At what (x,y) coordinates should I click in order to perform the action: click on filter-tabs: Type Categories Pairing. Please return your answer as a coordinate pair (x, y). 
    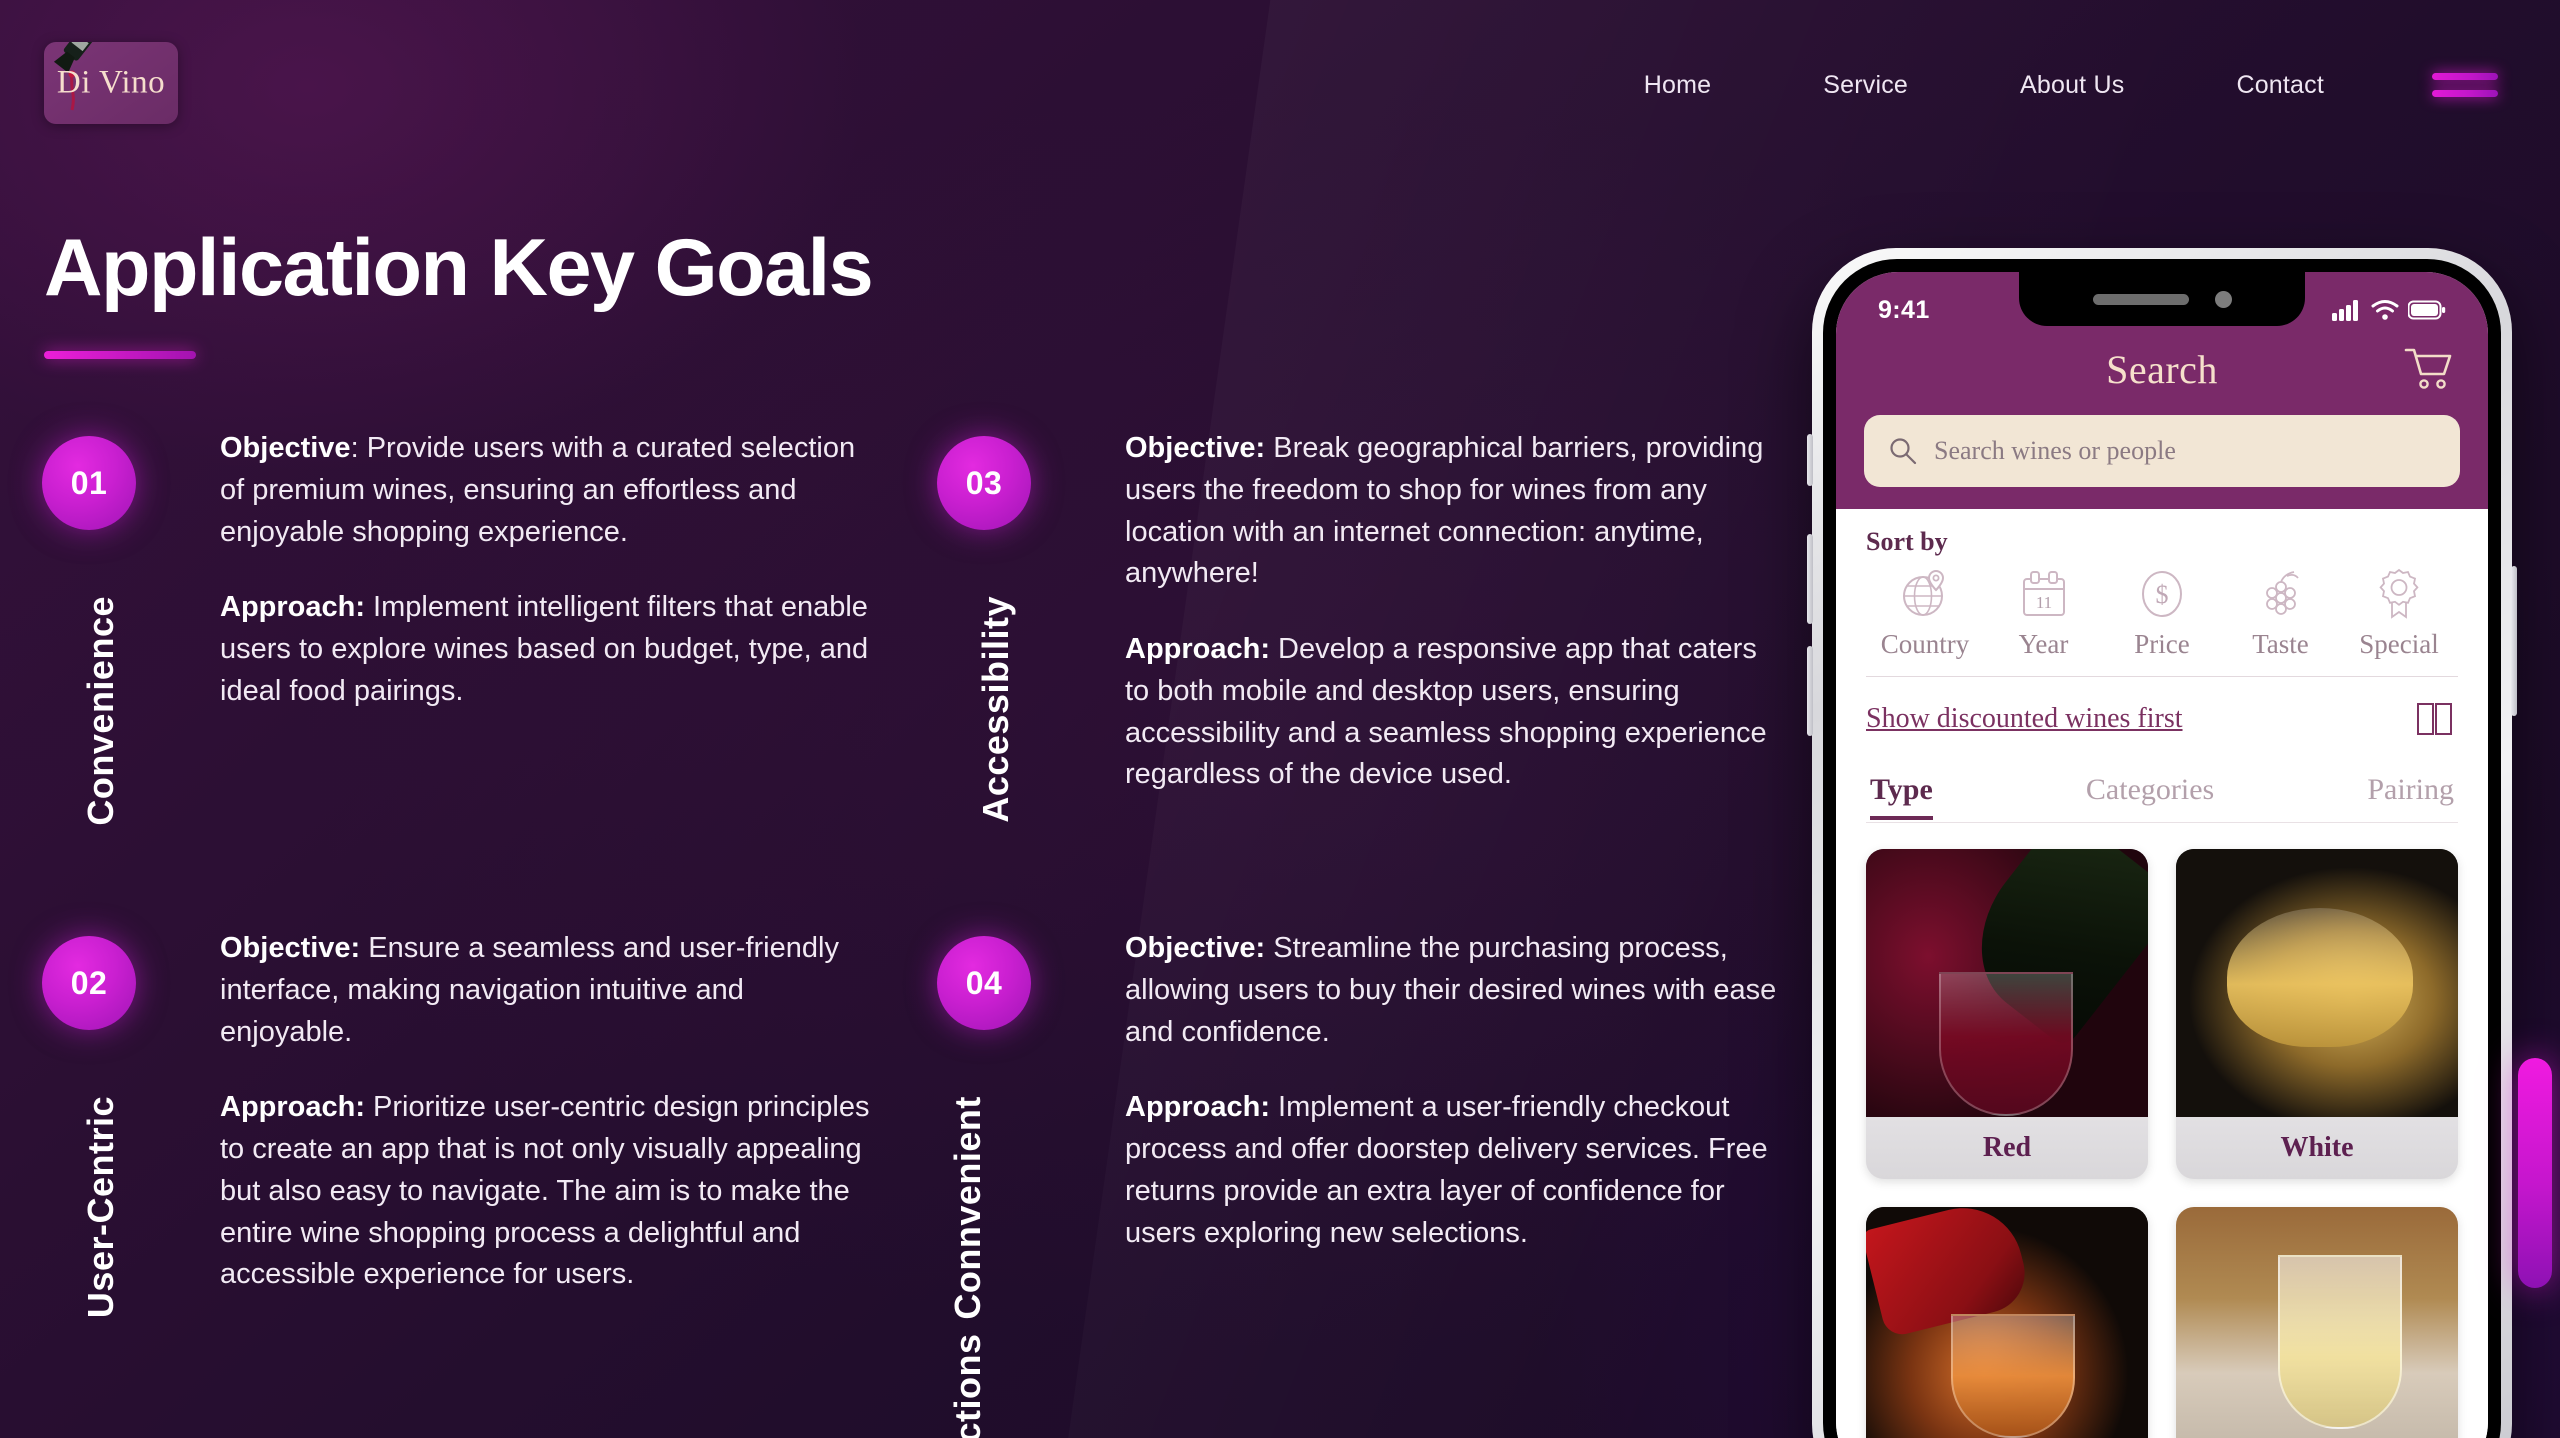
    Looking at the image, I should click on (2162, 796).